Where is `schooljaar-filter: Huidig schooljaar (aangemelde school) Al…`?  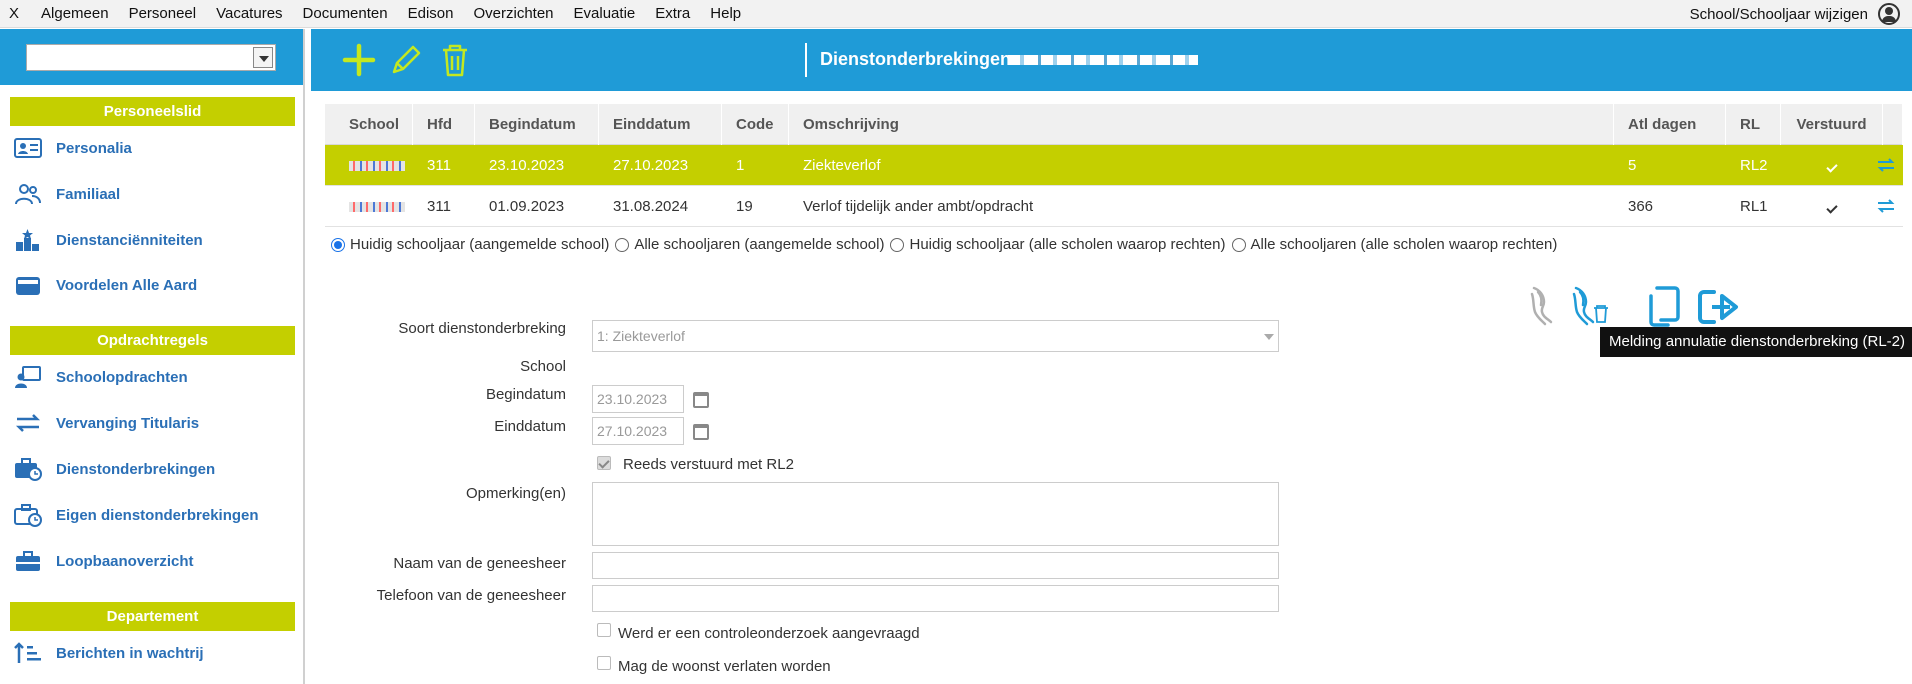 schooljaar-filter: Huidig schooljaar (aangemelde school) Al… is located at coordinates (945, 244).